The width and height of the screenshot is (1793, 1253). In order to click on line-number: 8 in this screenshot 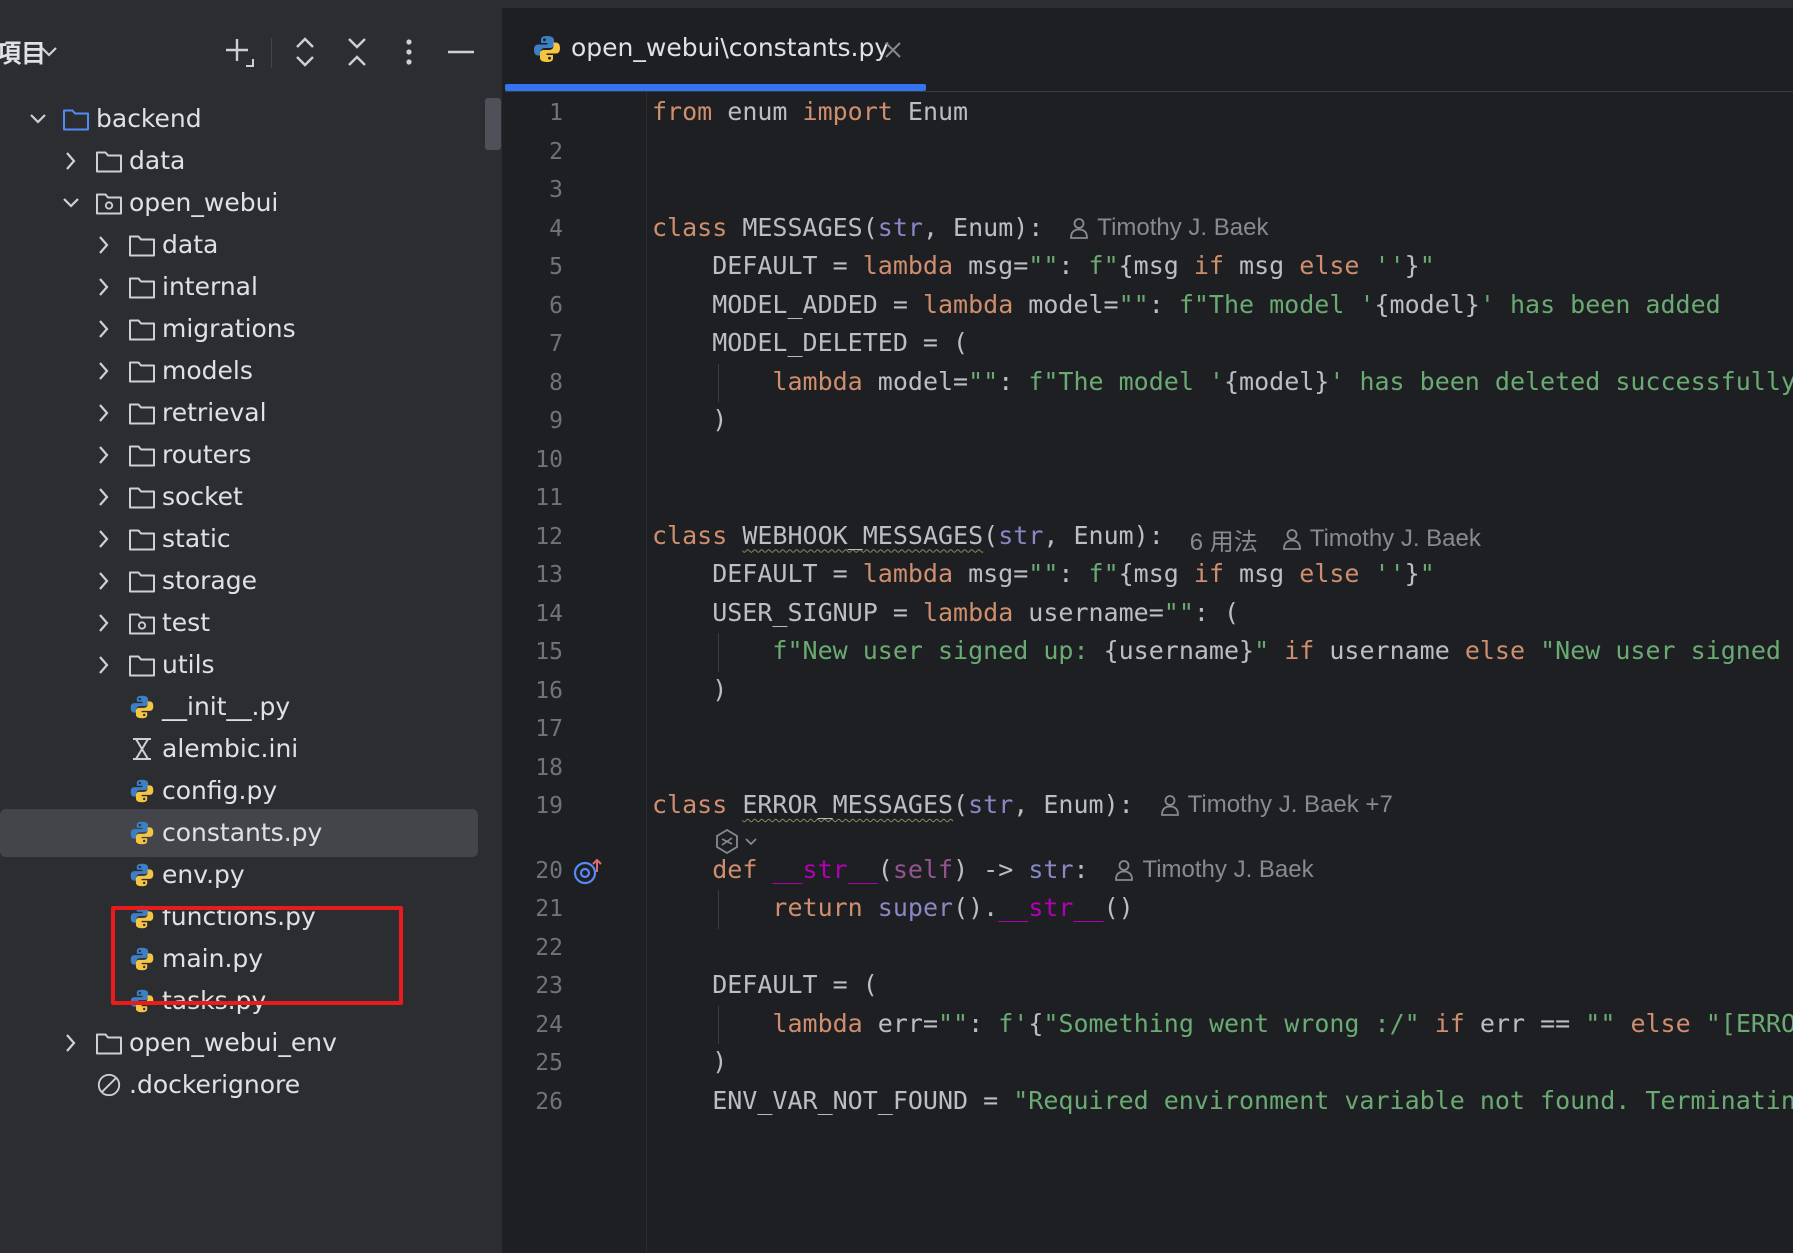, I will do `click(556, 382)`.